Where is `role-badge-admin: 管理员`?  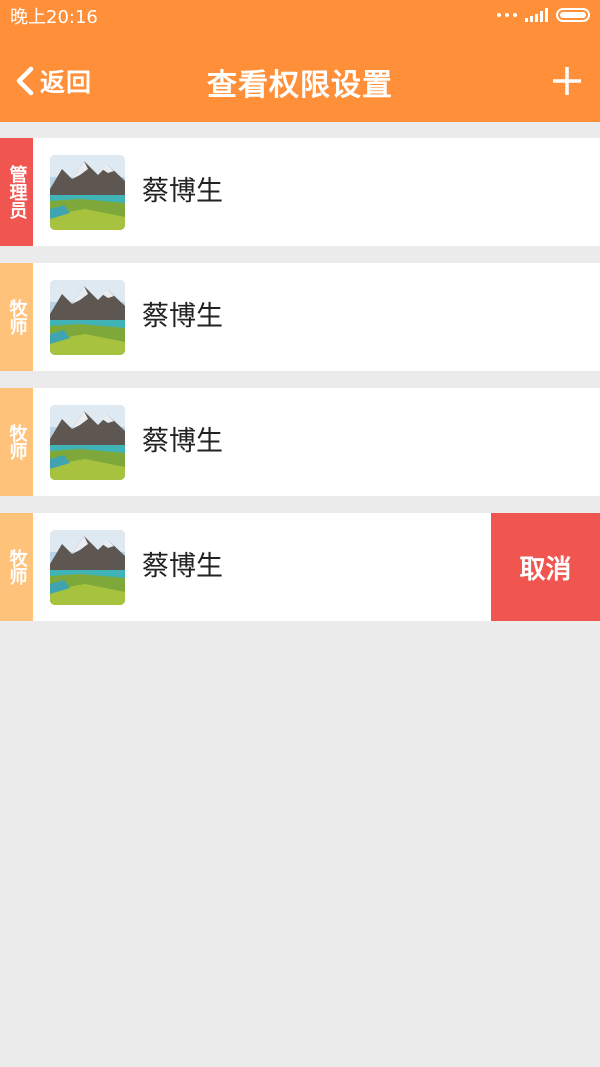 role-badge-admin: 管理员 is located at coordinates (16, 192).